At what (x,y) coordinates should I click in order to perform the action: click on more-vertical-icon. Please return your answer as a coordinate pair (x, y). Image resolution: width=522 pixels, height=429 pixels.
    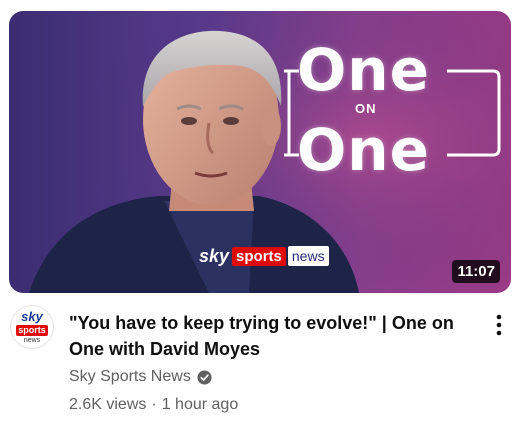
    Looking at the image, I should click on (499, 325).